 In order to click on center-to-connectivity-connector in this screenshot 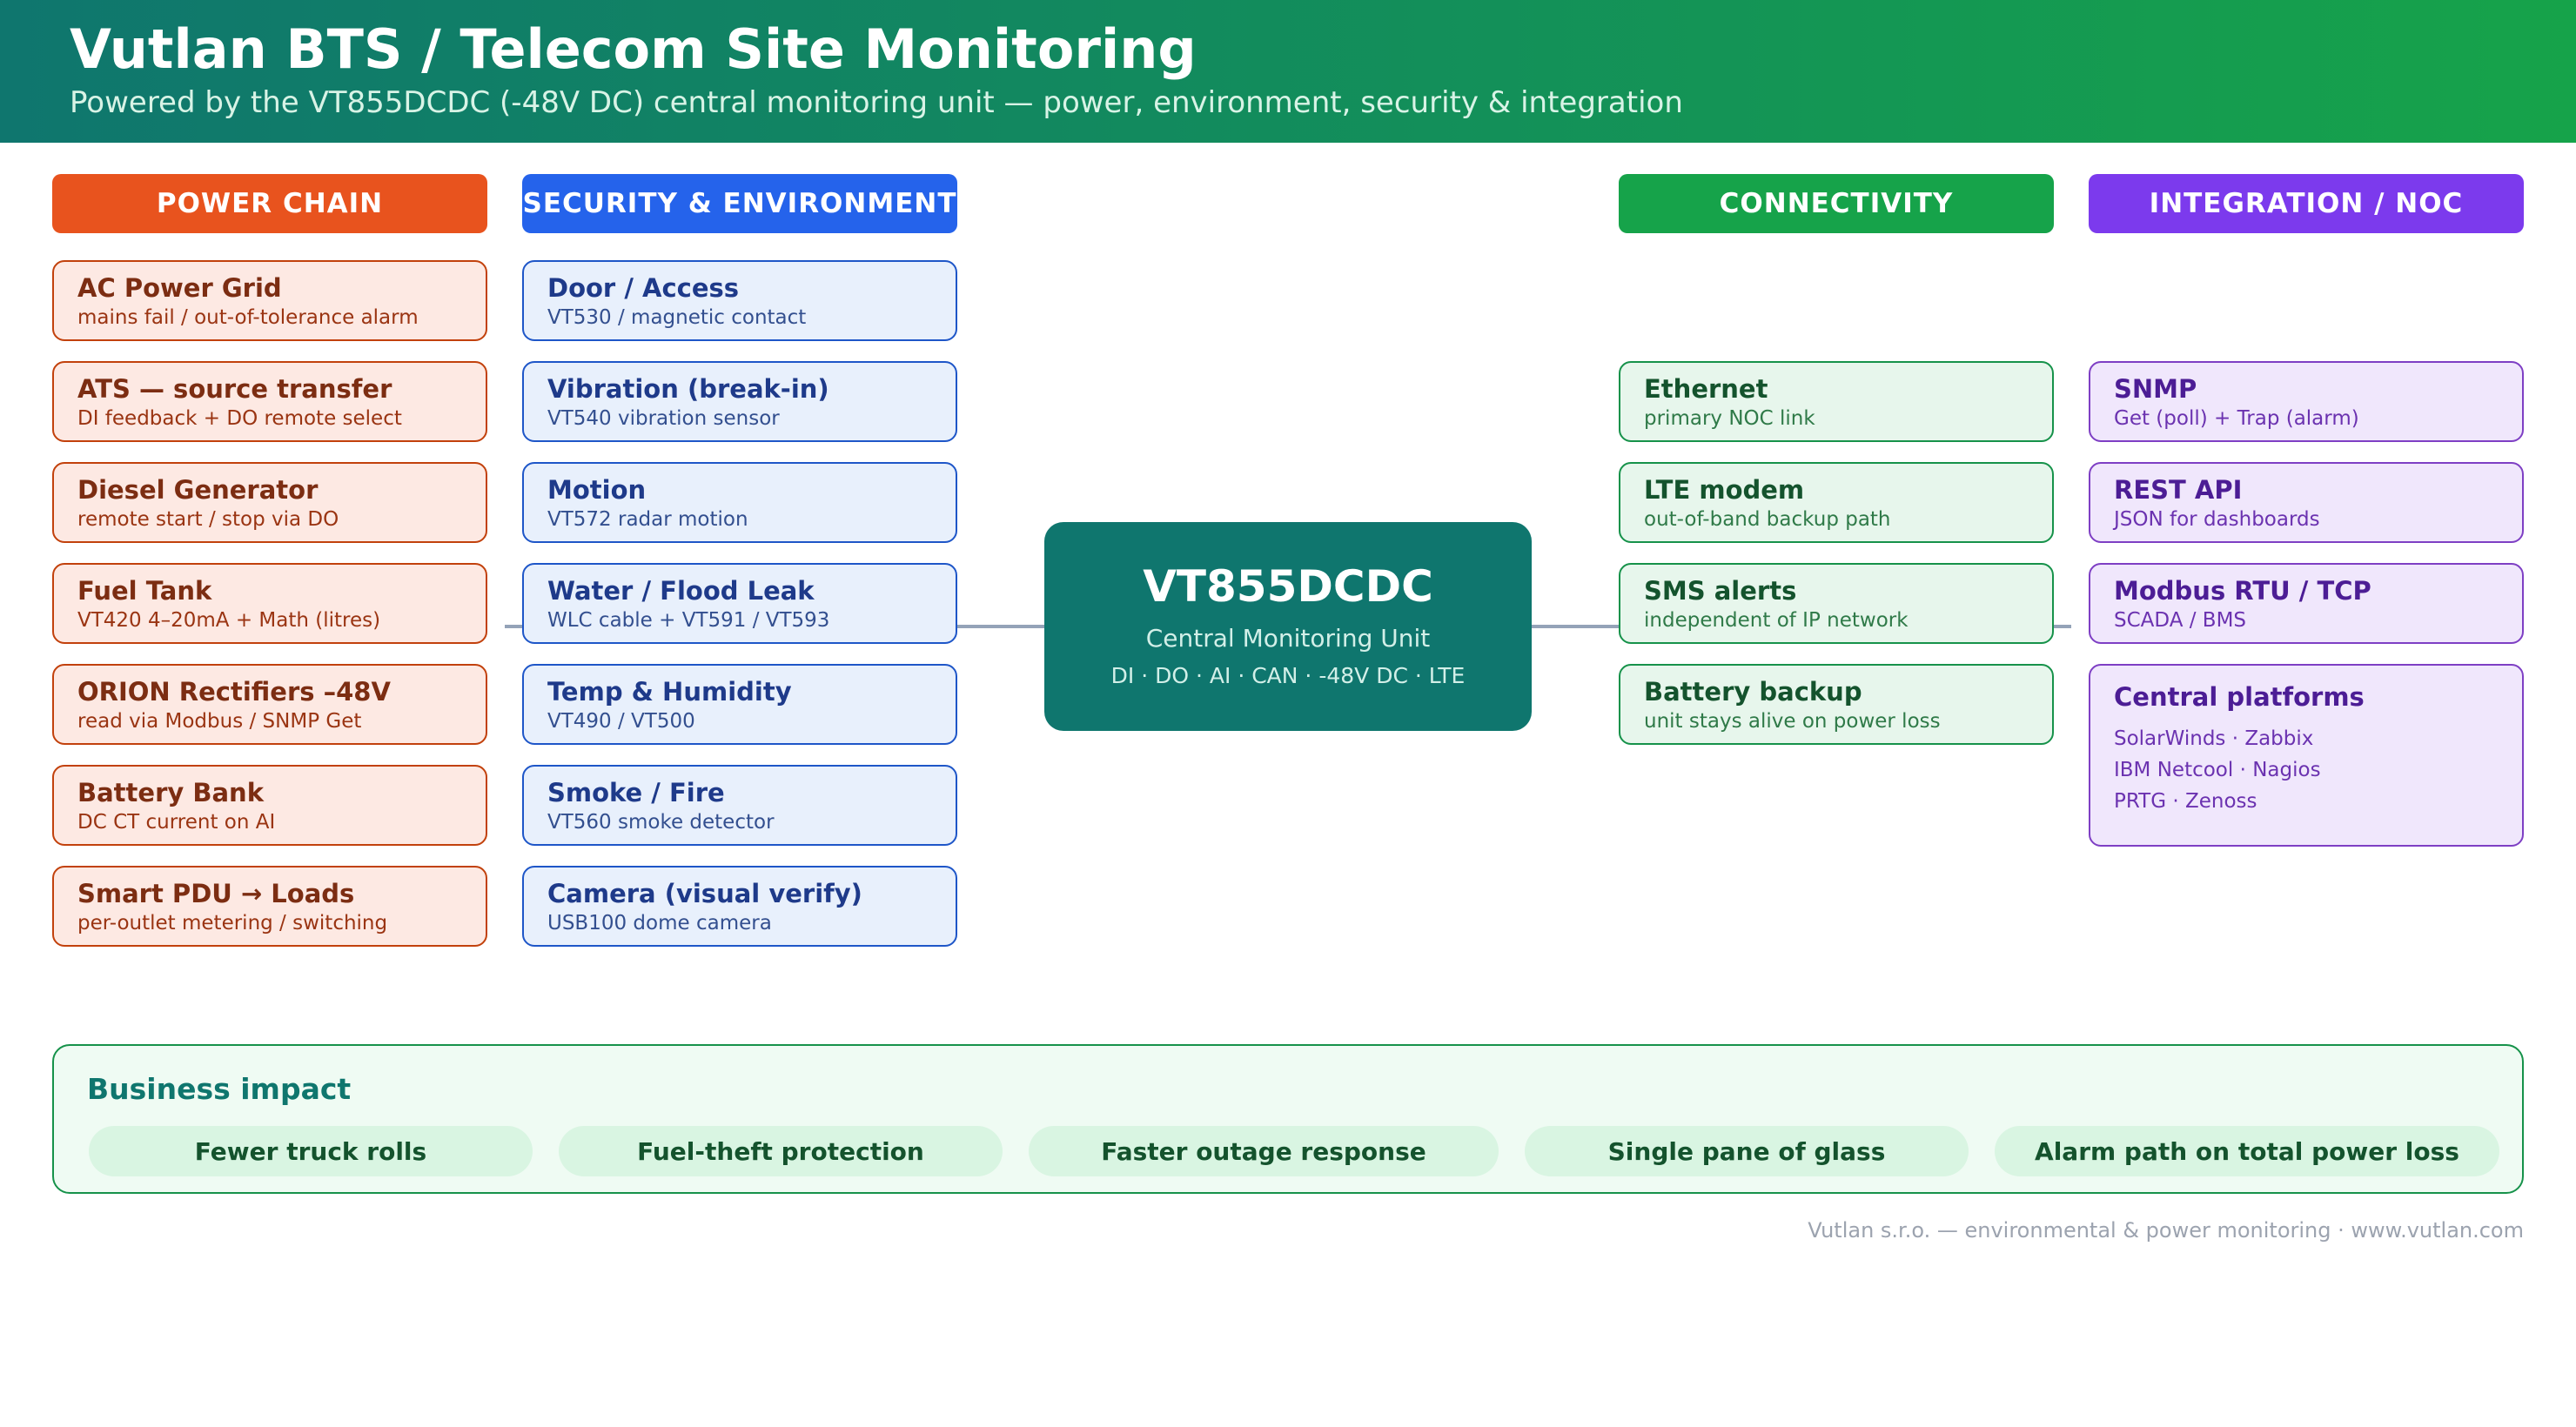, I will do `click(1575, 626)`.